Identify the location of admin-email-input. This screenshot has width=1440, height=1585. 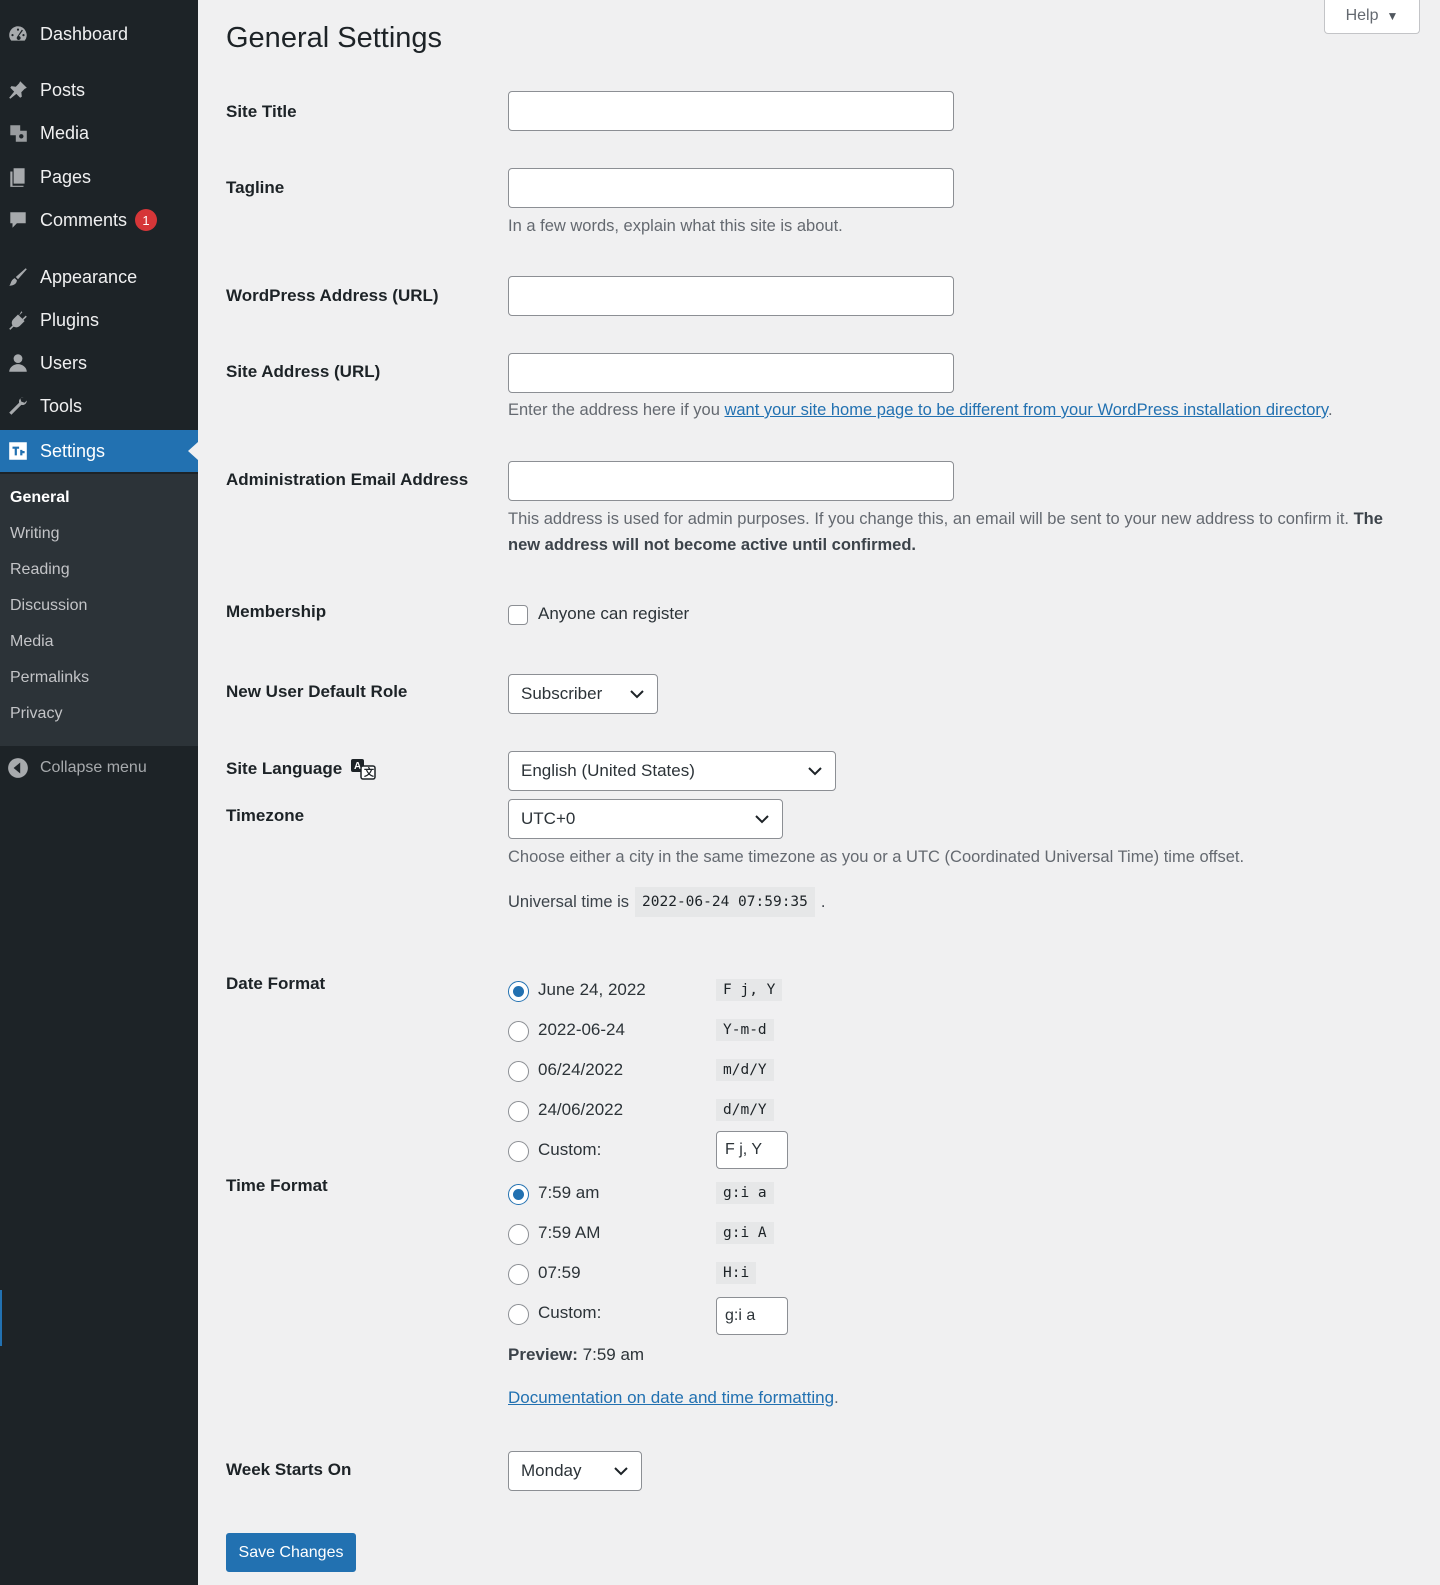
(731, 481).